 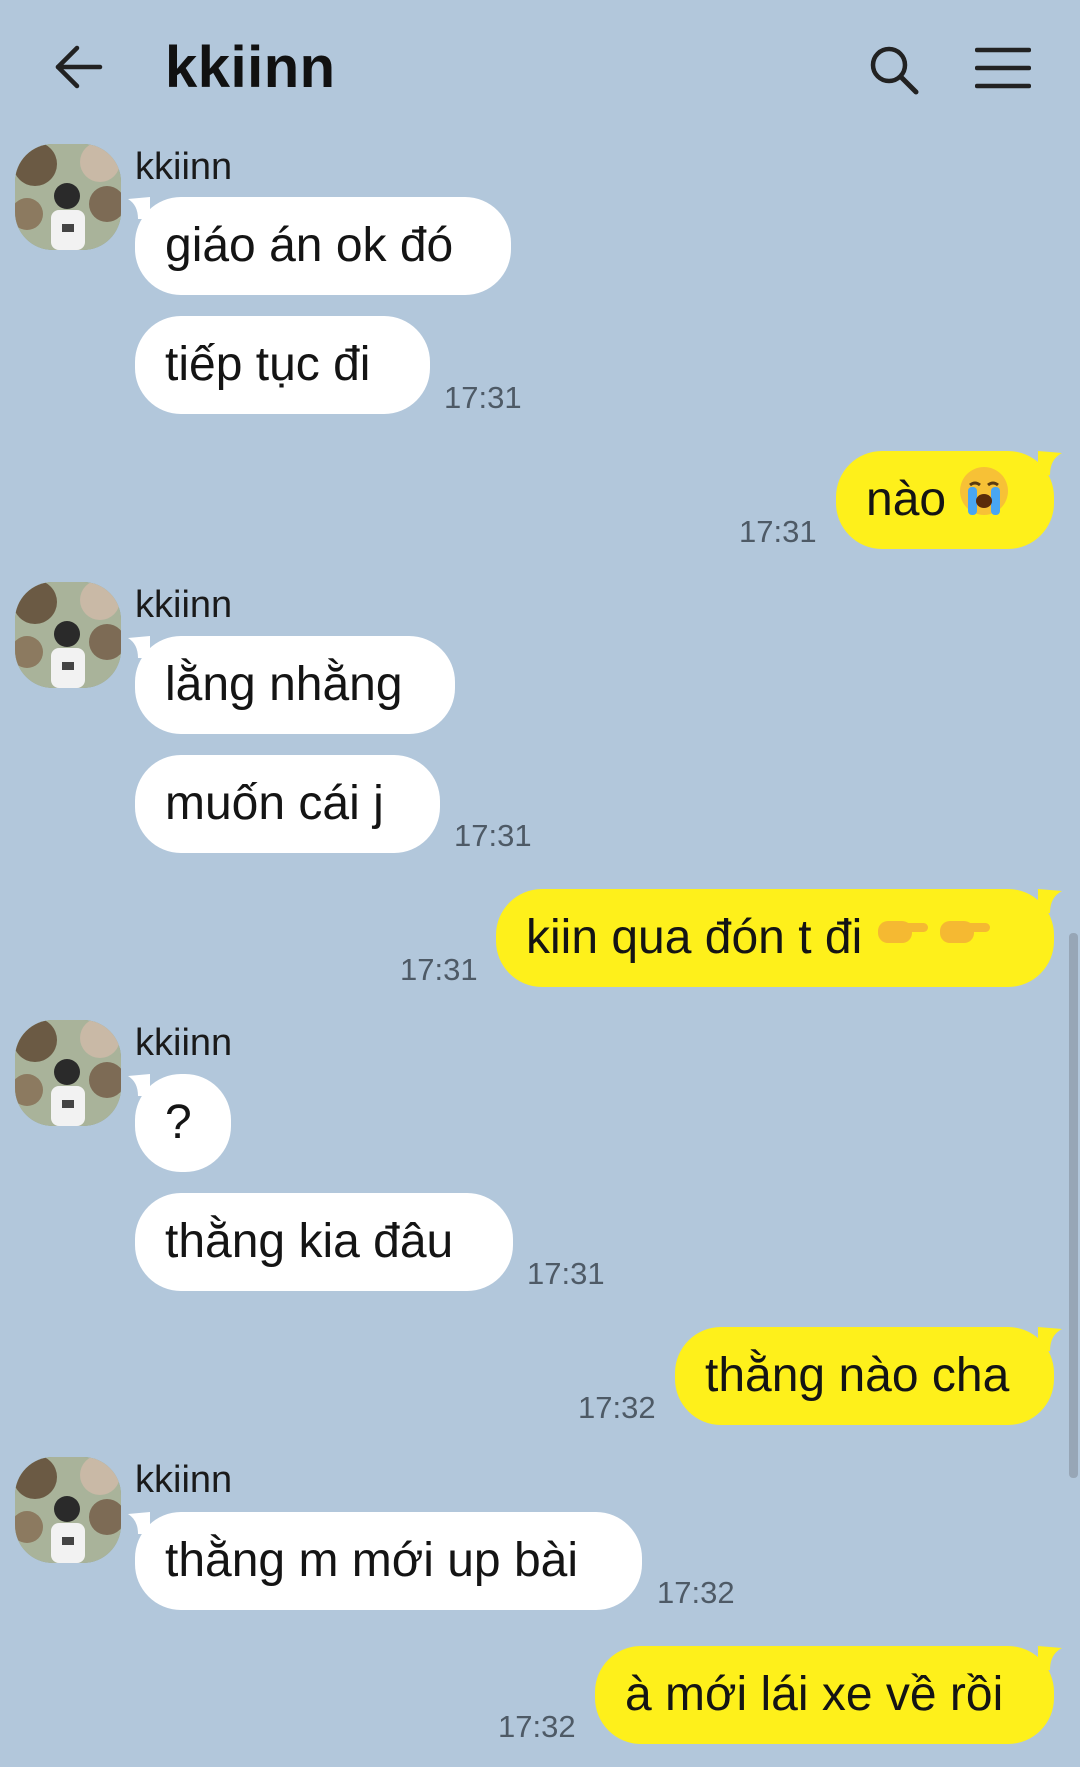 What do you see at coordinates (323, 246) in the screenshot?
I see `message-bubble: giáo án ok đó` at bounding box center [323, 246].